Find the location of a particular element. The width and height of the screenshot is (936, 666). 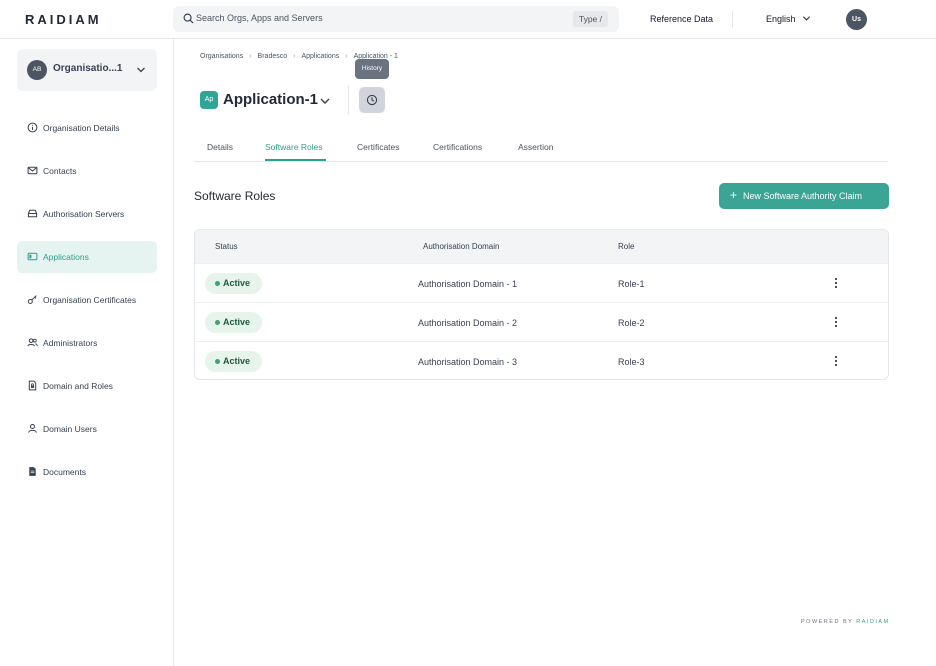

section-title: Software Roles is located at coordinates (235, 196).